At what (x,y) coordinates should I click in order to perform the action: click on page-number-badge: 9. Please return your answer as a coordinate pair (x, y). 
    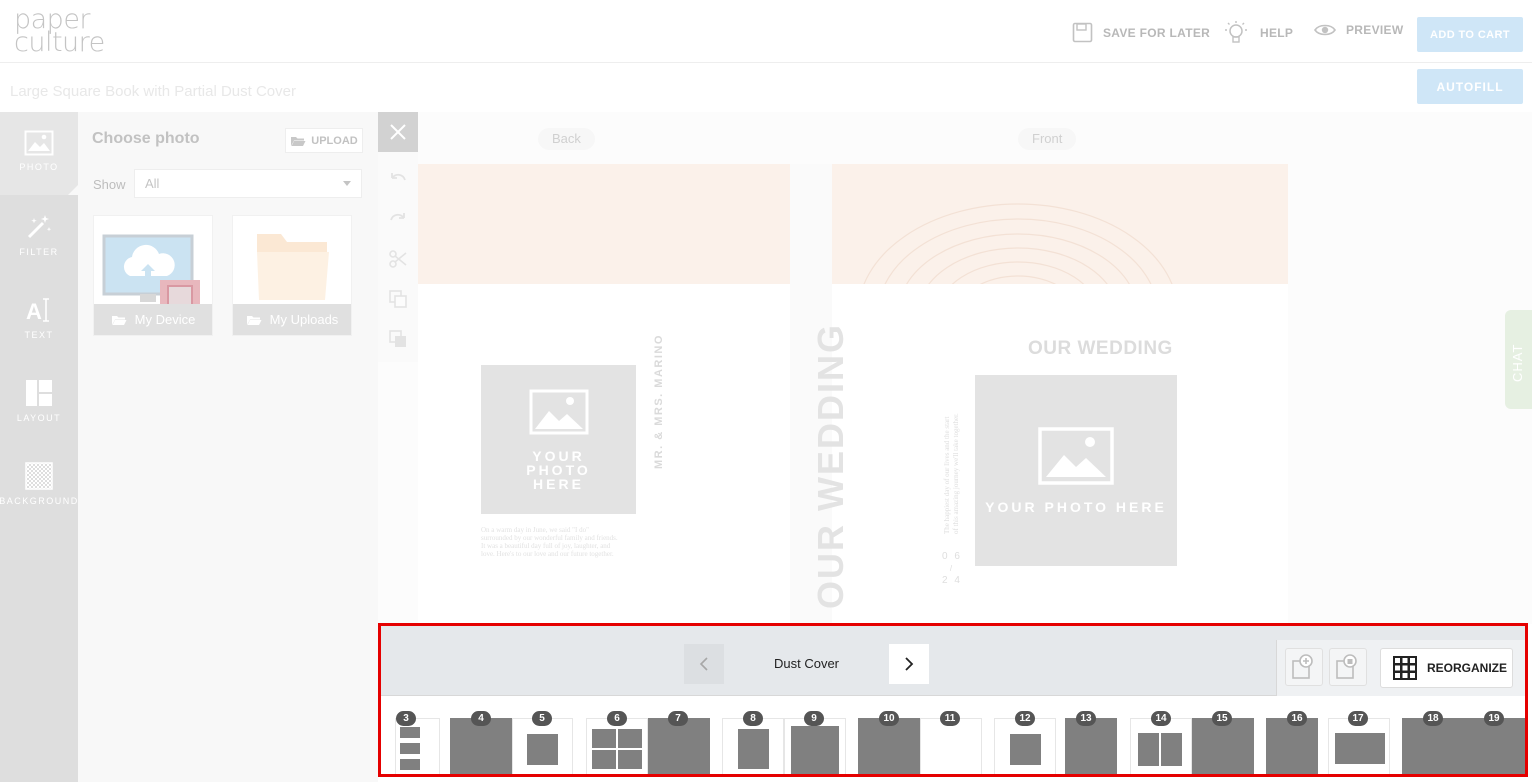
    Looking at the image, I should click on (814, 718).